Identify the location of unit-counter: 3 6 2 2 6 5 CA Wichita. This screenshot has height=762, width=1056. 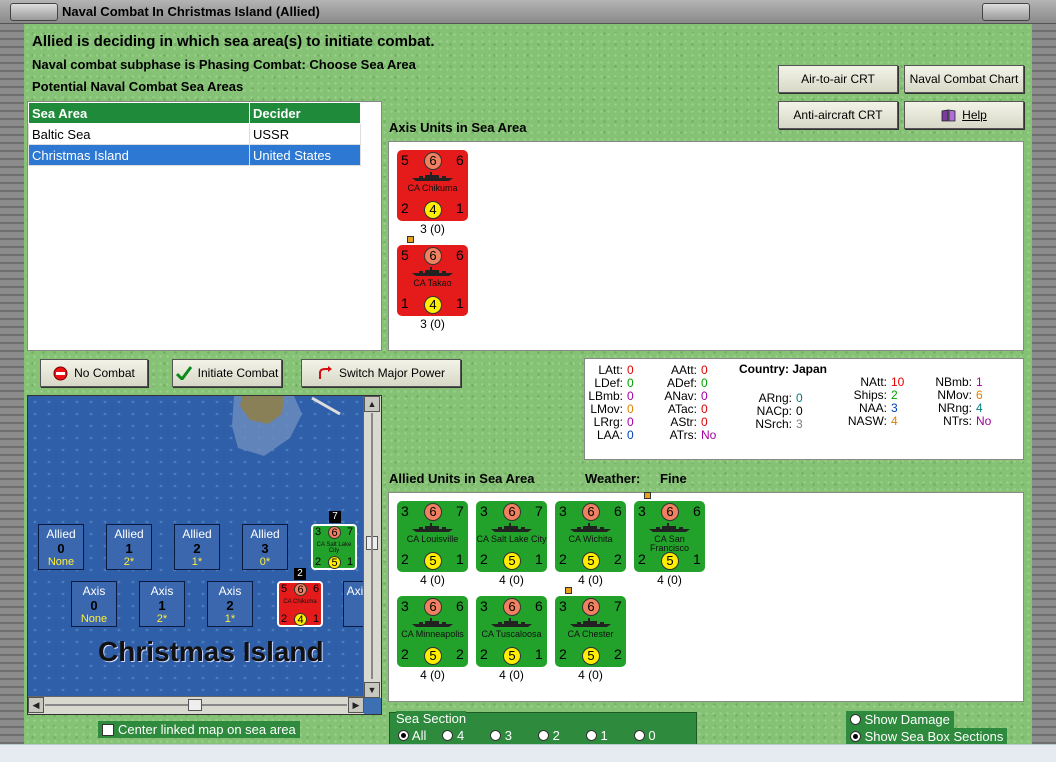
(590, 536).